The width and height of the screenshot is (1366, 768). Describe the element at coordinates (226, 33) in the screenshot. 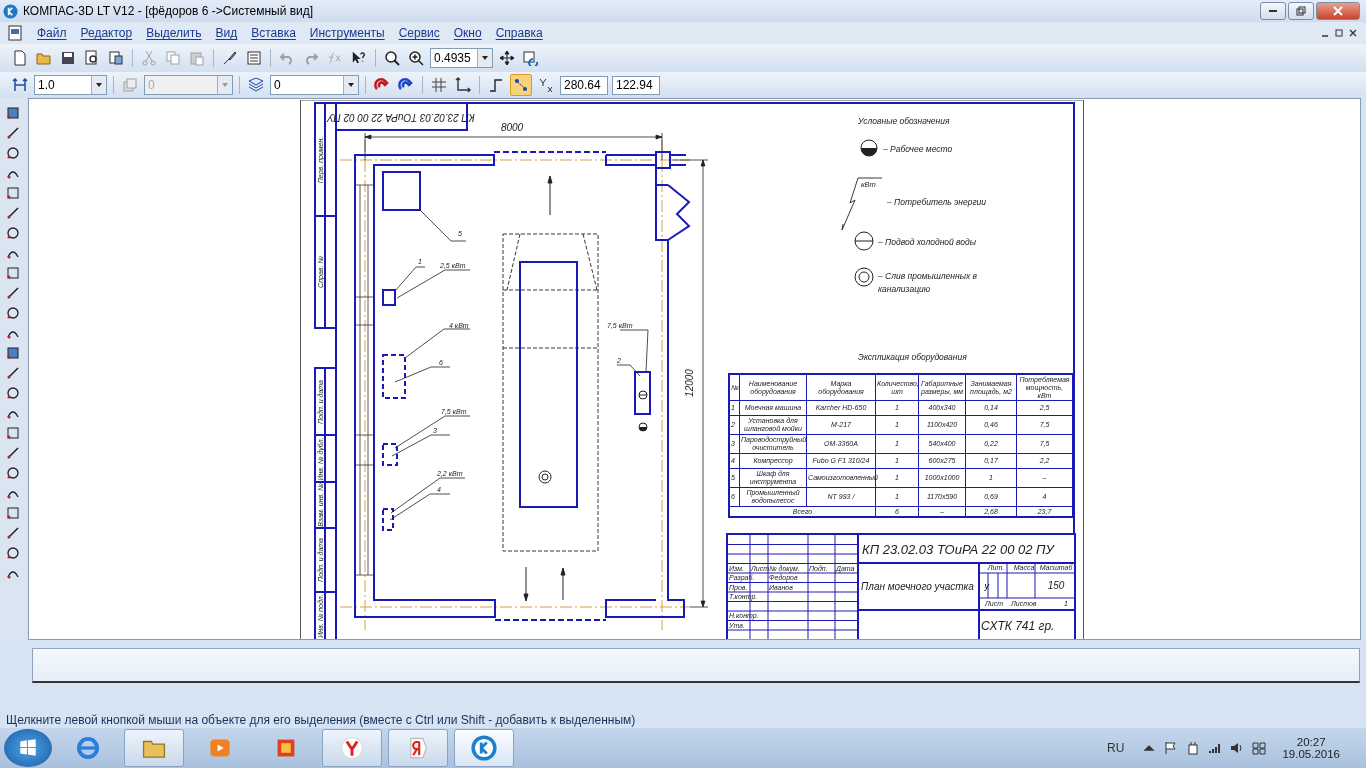

I see `menu-item: Вид` at that location.